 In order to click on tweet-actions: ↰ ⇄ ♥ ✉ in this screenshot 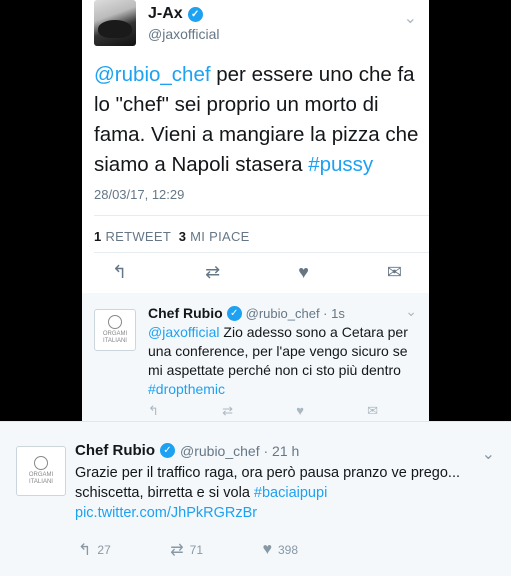, I will do `click(257, 272)`.